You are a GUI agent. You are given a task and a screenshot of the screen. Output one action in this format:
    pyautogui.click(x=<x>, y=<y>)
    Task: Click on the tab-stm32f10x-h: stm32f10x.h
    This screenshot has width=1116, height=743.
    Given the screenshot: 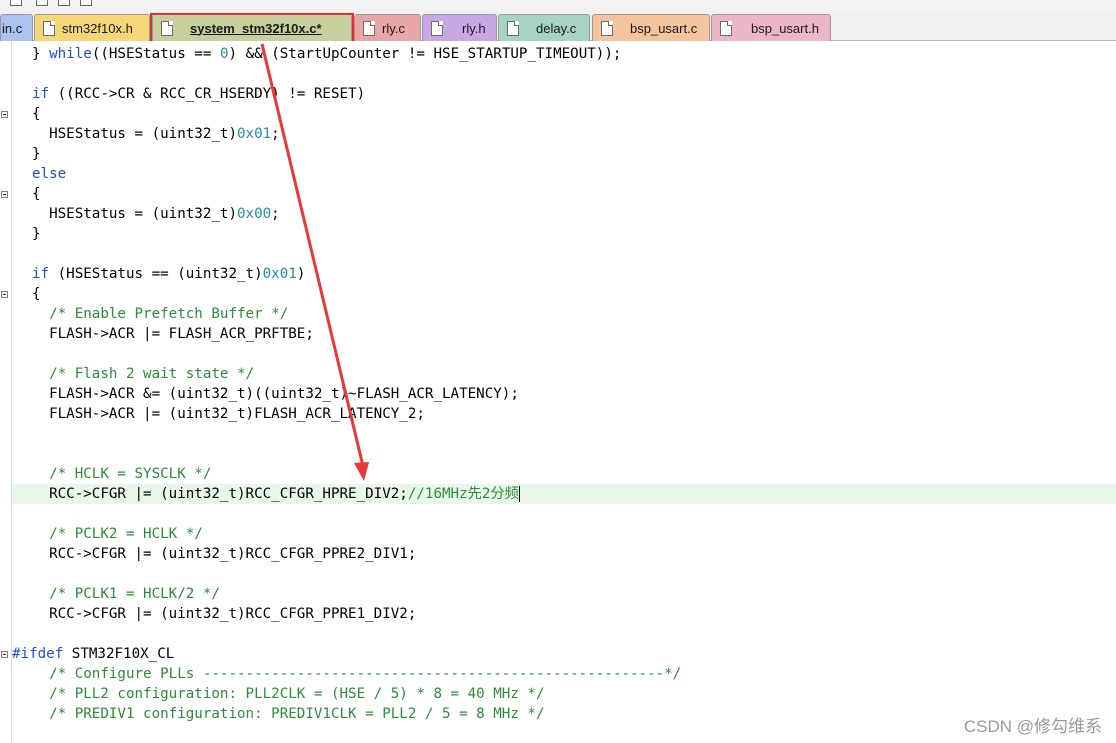 What is the action you would take?
    pyautogui.click(x=92, y=27)
    